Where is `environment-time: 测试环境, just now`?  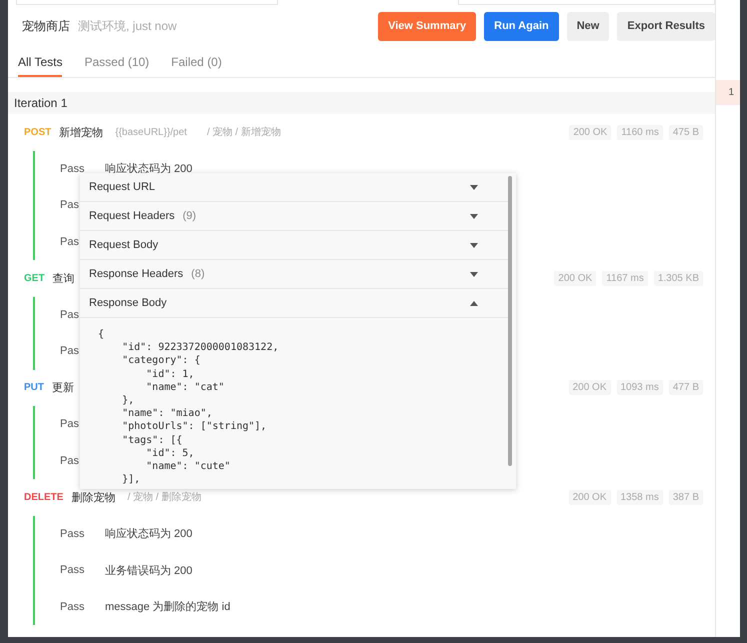
environment-time: 测试环境, just now is located at coordinates (128, 26).